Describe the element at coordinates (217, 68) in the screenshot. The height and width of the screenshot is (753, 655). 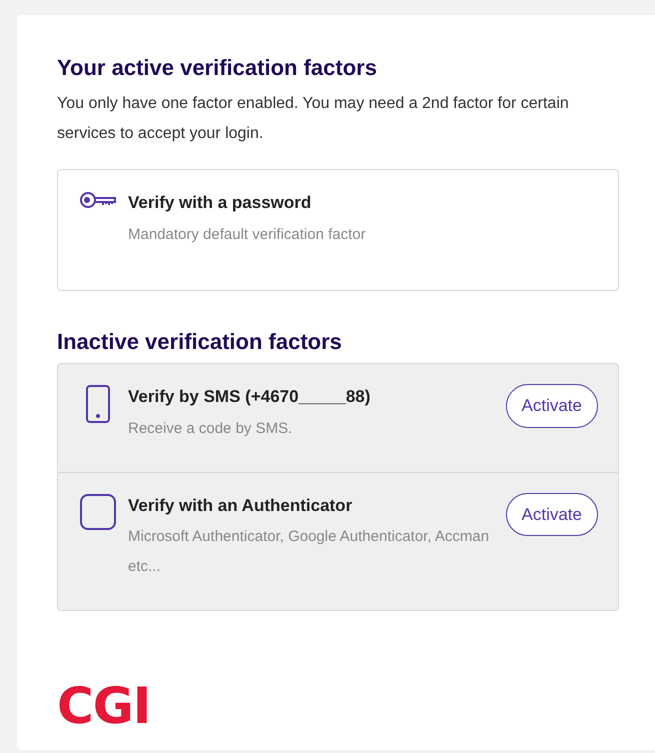
I see `section-heading: Your active verification factors` at that location.